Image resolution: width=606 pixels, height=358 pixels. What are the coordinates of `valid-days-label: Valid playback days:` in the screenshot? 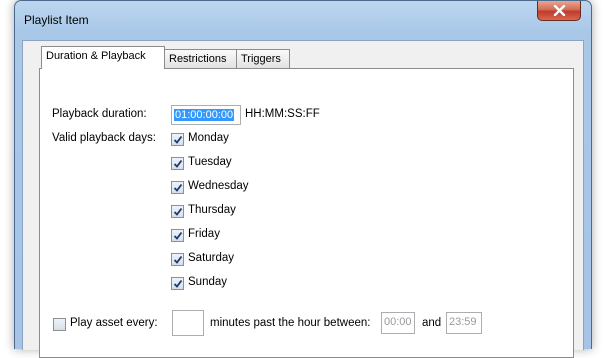 It's located at (104, 138).